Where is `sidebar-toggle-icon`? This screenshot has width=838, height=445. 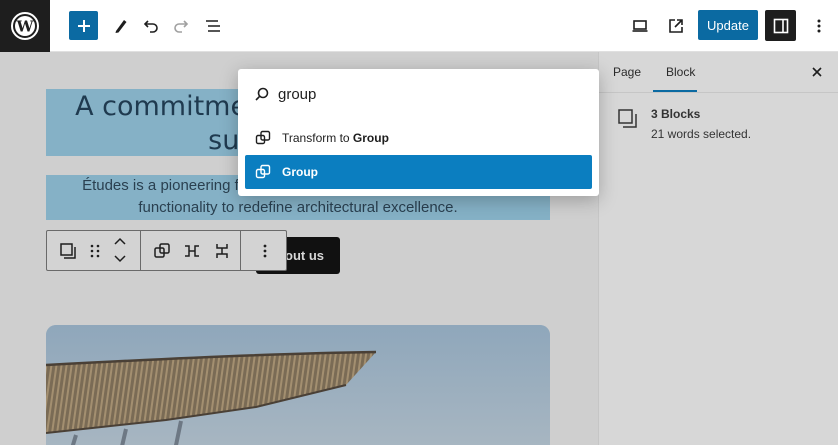 sidebar-toggle-icon is located at coordinates (780, 25).